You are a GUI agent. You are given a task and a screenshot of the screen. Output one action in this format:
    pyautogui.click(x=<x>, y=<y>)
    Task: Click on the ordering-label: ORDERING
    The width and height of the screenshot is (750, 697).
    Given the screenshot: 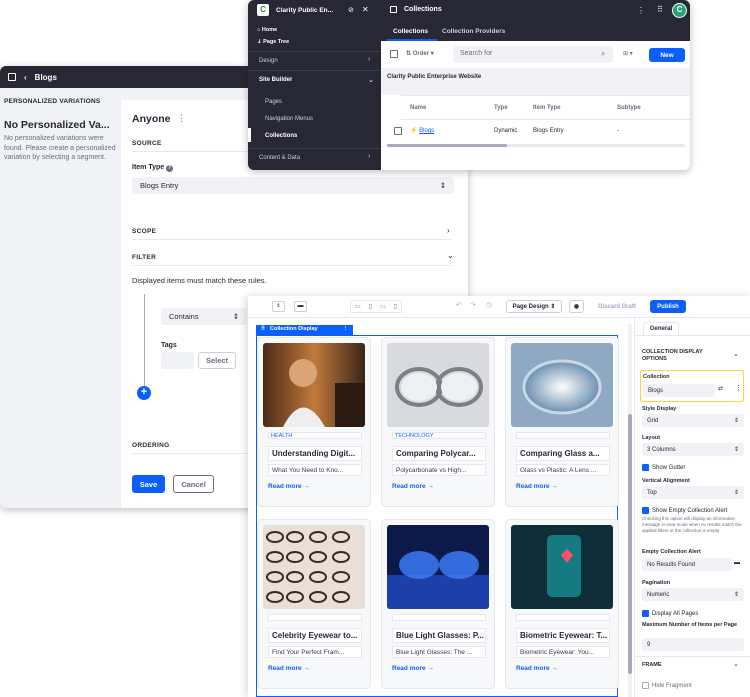 What is the action you would take?
    pyautogui.click(x=150, y=445)
    